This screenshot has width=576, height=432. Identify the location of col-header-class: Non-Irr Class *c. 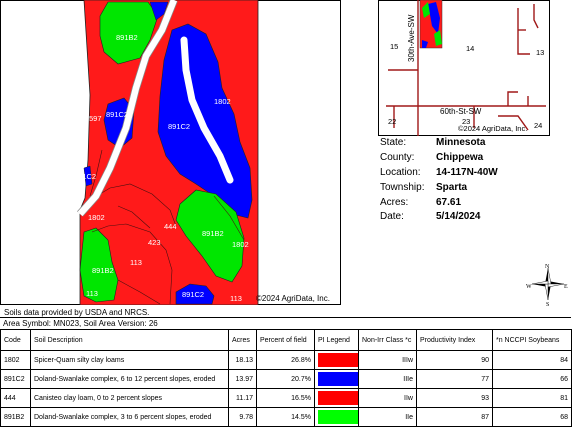
(387, 340).